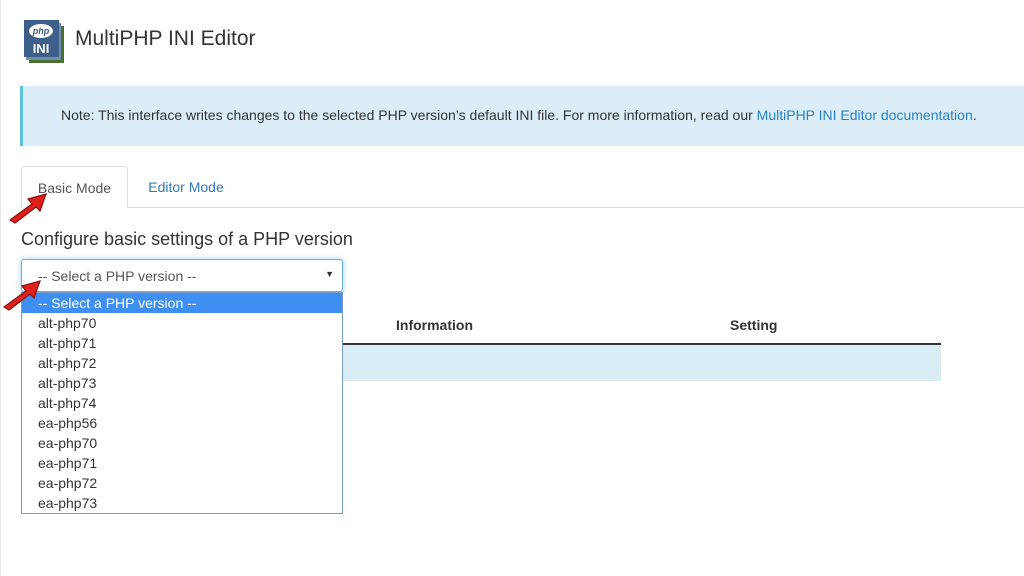  What do you see at coordinates (865, 115) in the screenshot?
I see `documentation-link: MultiPHP INI Editor documentation` at bounding box center [865, 115].